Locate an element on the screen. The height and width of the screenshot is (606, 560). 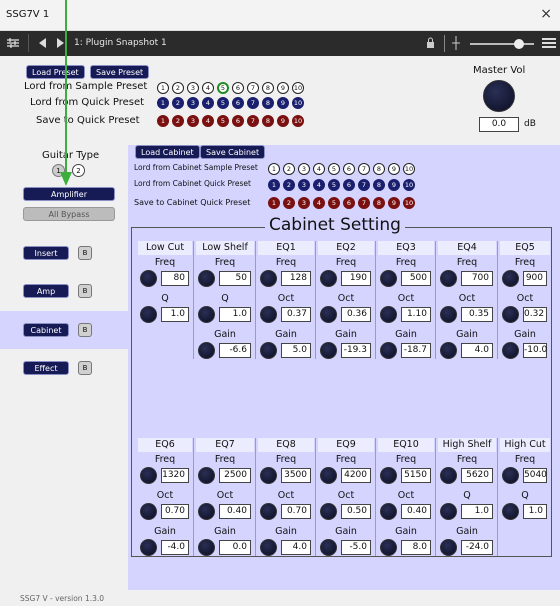
cab-quick-preset-7: 7 is located at coordinates (364, 185).